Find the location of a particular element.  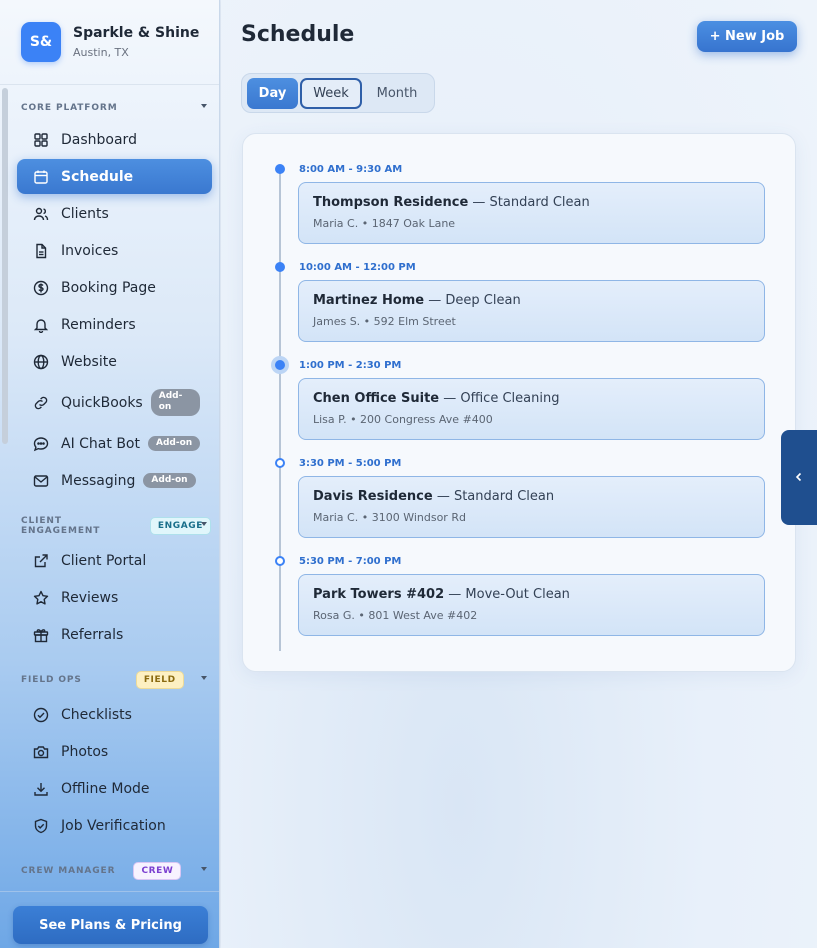

chat-icon is located at coordinates (41, 444).